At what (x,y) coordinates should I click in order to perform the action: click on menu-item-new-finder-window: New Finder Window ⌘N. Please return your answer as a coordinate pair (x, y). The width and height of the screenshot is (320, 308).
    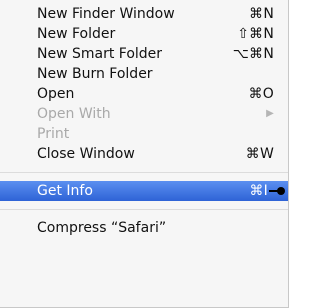
    Looking at the image, I should click on (144, 14).